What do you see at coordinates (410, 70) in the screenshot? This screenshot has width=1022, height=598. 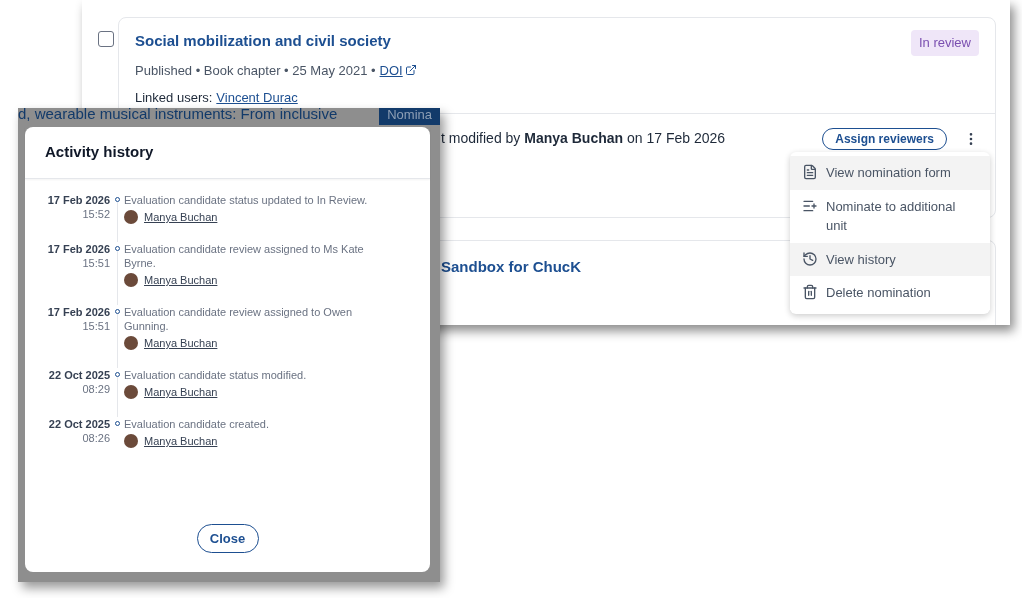 I see `external-link-icon` at bounding box center [410, 70].